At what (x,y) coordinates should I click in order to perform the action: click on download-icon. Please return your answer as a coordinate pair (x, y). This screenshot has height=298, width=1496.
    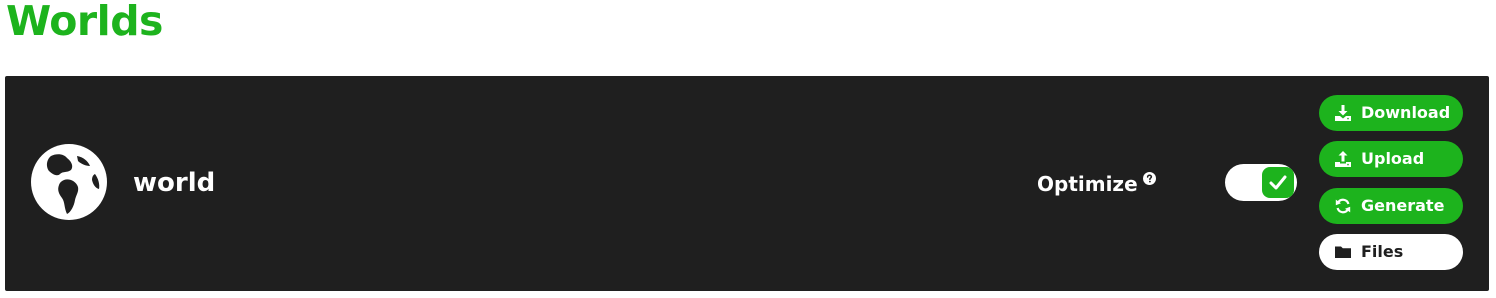
    Looking at the image, I should click on (1343, 113).